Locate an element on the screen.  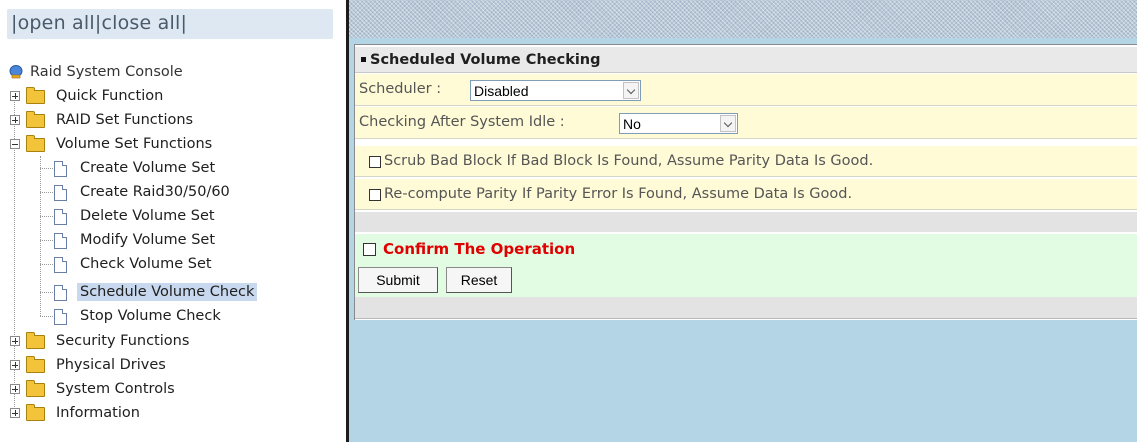
scheduler-value: Disabled is located at coordinates (501, 91).